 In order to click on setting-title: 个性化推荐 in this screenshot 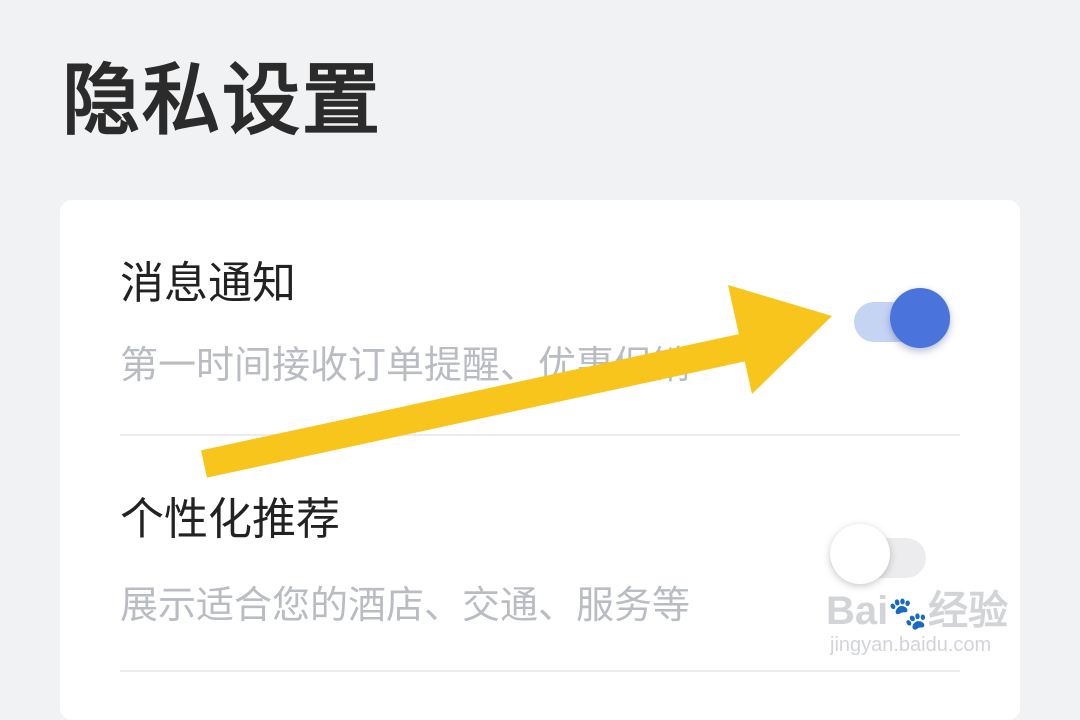, I will do `click(230, 519)`.